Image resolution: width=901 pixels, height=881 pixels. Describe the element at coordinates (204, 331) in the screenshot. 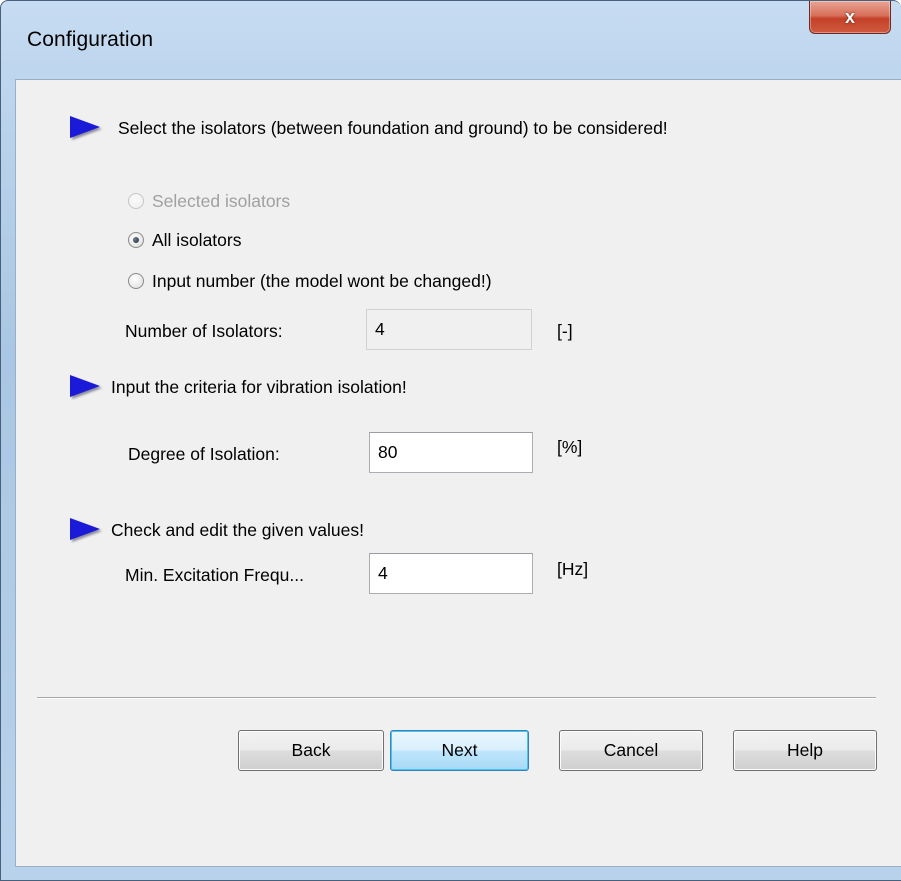

I see `number-of-isolators-label: Number of Isolators:` at that location.